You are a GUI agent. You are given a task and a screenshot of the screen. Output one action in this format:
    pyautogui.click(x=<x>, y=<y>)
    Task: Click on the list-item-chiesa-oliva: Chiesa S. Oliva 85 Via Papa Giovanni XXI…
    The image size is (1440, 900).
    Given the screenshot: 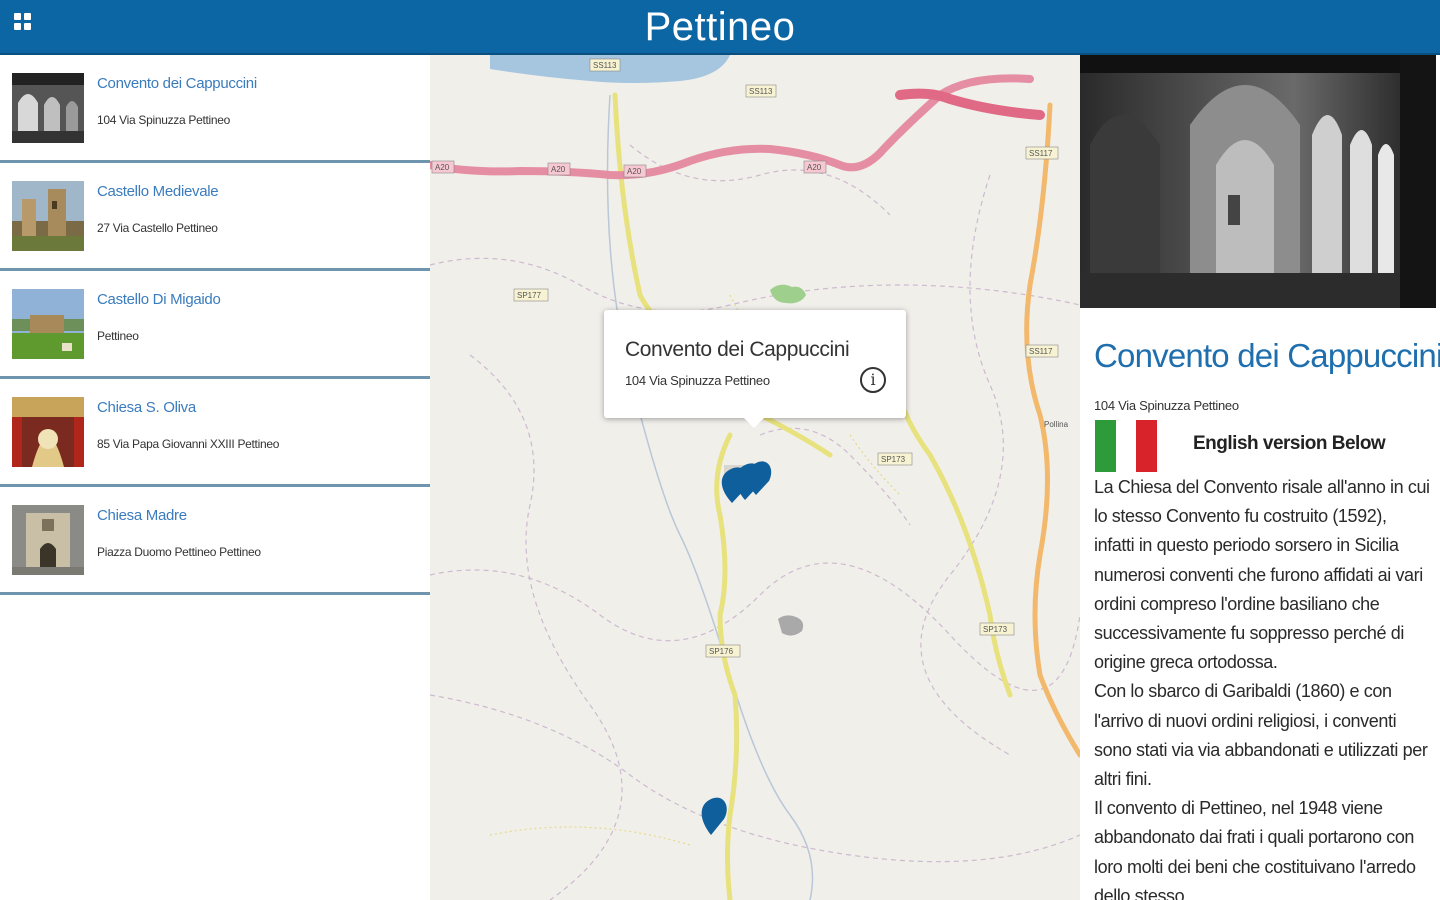 What is the action you would take?
    pyautogui.click(x=215, y=433)
    